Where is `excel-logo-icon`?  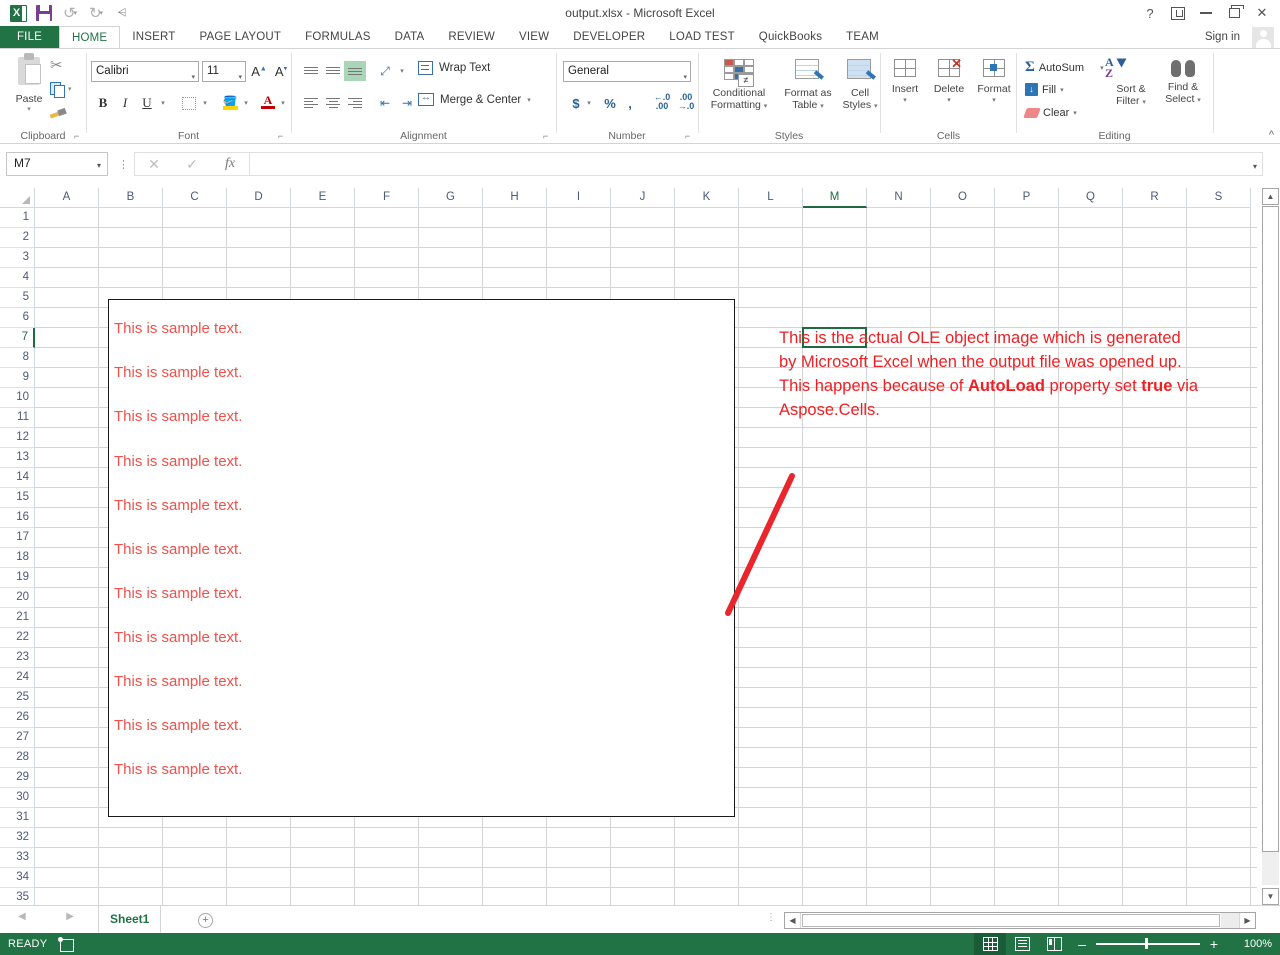 excel-logo-icon is located at coordinates (18, 13).